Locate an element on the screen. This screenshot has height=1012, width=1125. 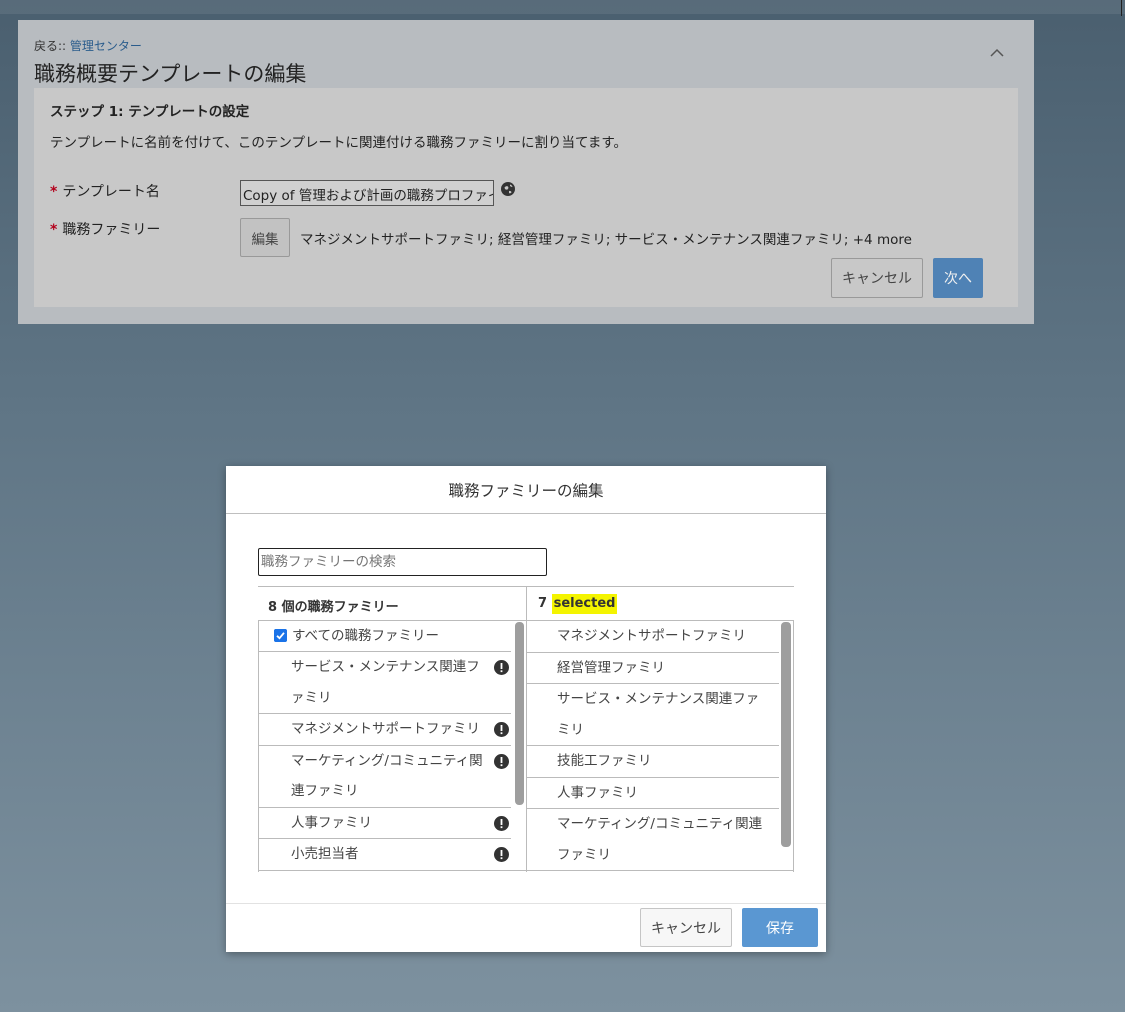
list-item: 小売担当者 is located at coordinates (385, 855).